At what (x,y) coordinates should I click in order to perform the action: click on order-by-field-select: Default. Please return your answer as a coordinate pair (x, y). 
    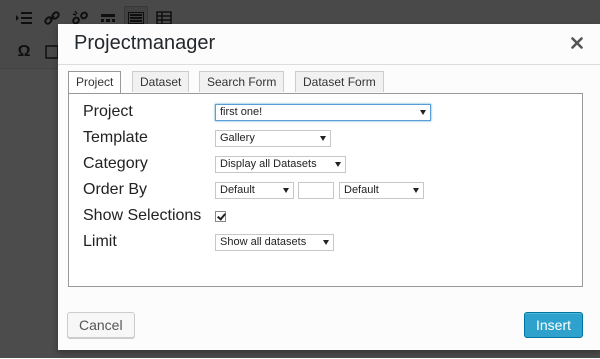
    Looking at the image, I should click on (254, 190).